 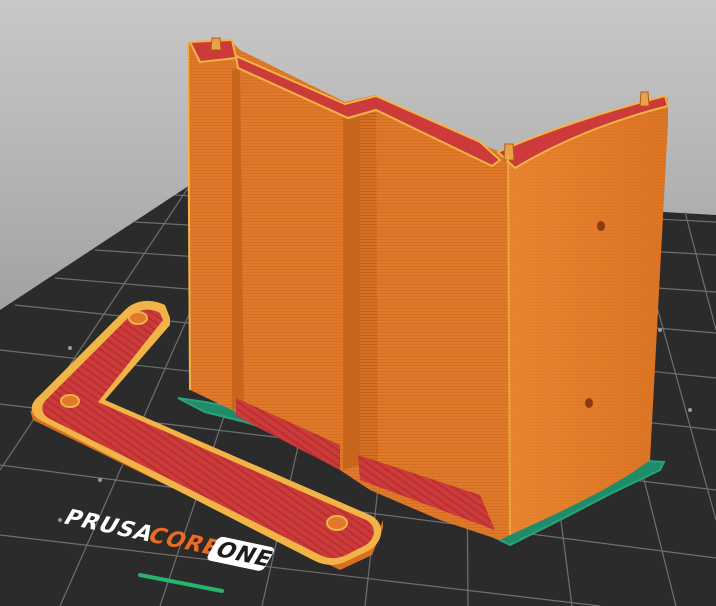 I want to click on u-channel-rib, so click(x=369, y=284).